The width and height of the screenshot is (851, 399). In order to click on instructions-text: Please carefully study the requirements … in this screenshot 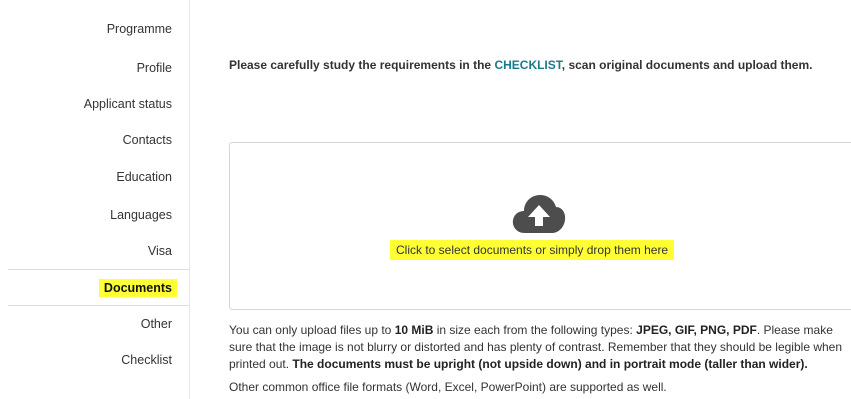, I will do `click(520, 65)`.